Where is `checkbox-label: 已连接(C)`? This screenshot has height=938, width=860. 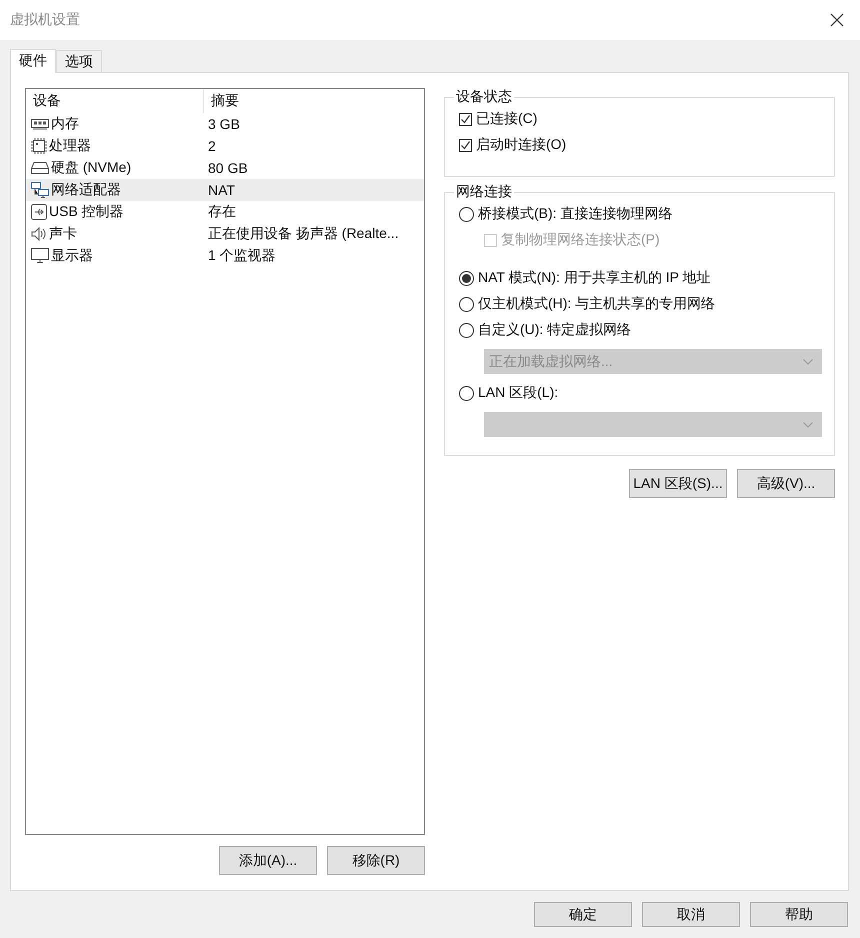 checkbox-label: 已连接(C) is located at coordinates (507, 119).